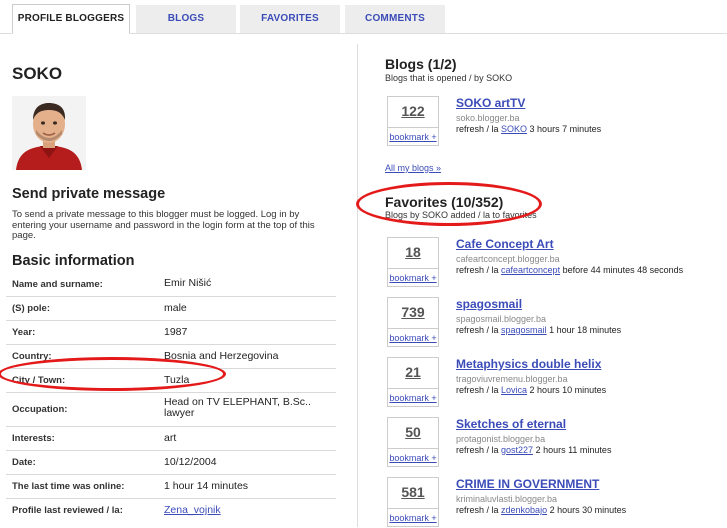 This screenshot has height=528, width=727. What do you see at coordinates (67, 510) in the screenshot?
I see `row-label: Profile last reviewed / la:` at bounding box center [67, 510].